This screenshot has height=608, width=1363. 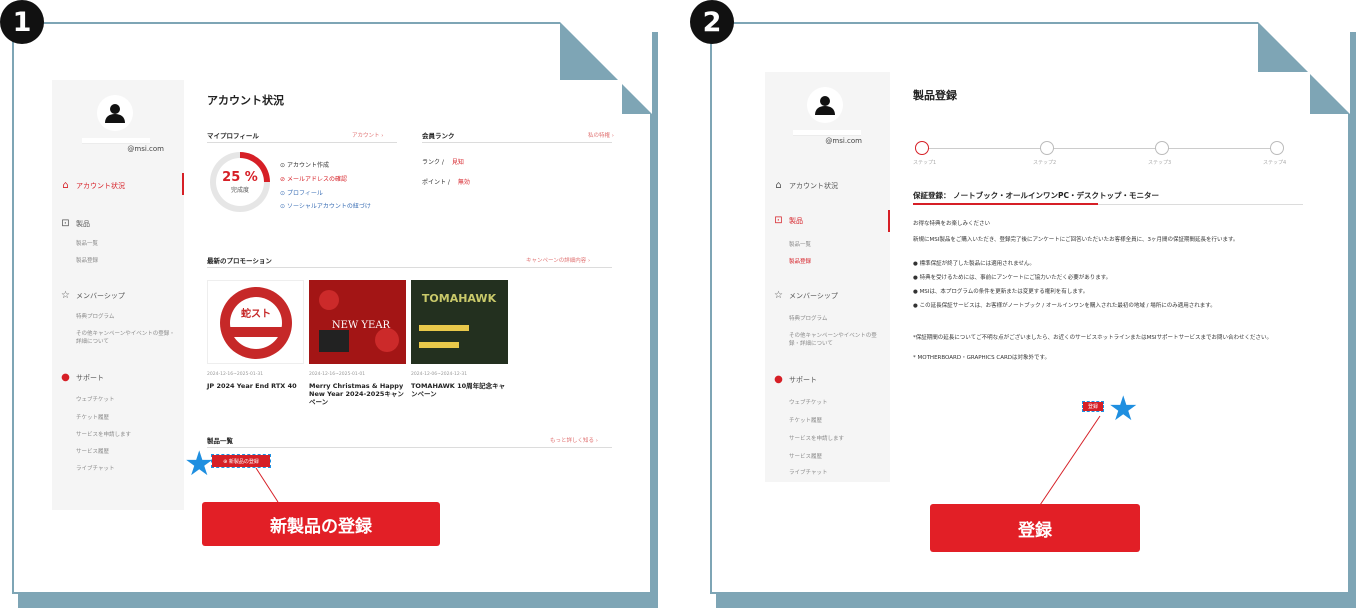 I want to click on bullet-item: ● MSIは、本プログラムの条件を更新または変更する権利を有します。, so click(x=1001, y=292).